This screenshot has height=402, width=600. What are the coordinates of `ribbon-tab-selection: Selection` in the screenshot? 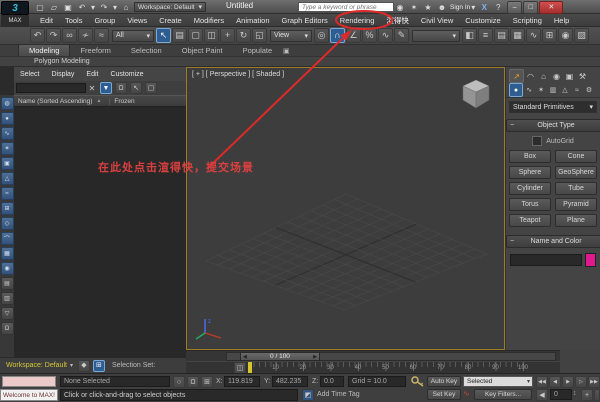 It's located at (146, 50).